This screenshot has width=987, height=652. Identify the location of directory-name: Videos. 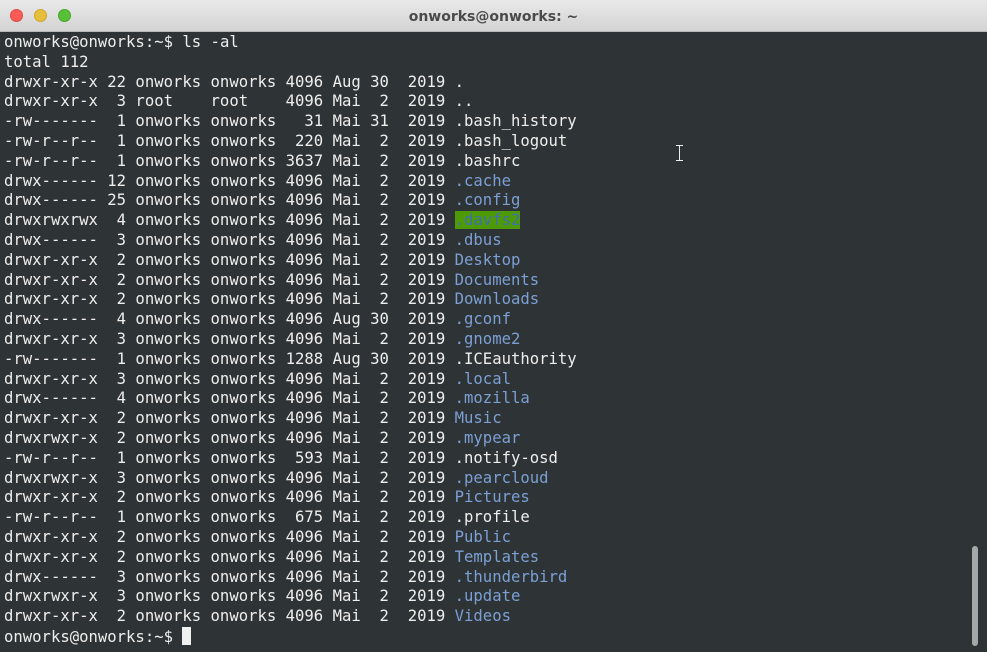
(482, 616).